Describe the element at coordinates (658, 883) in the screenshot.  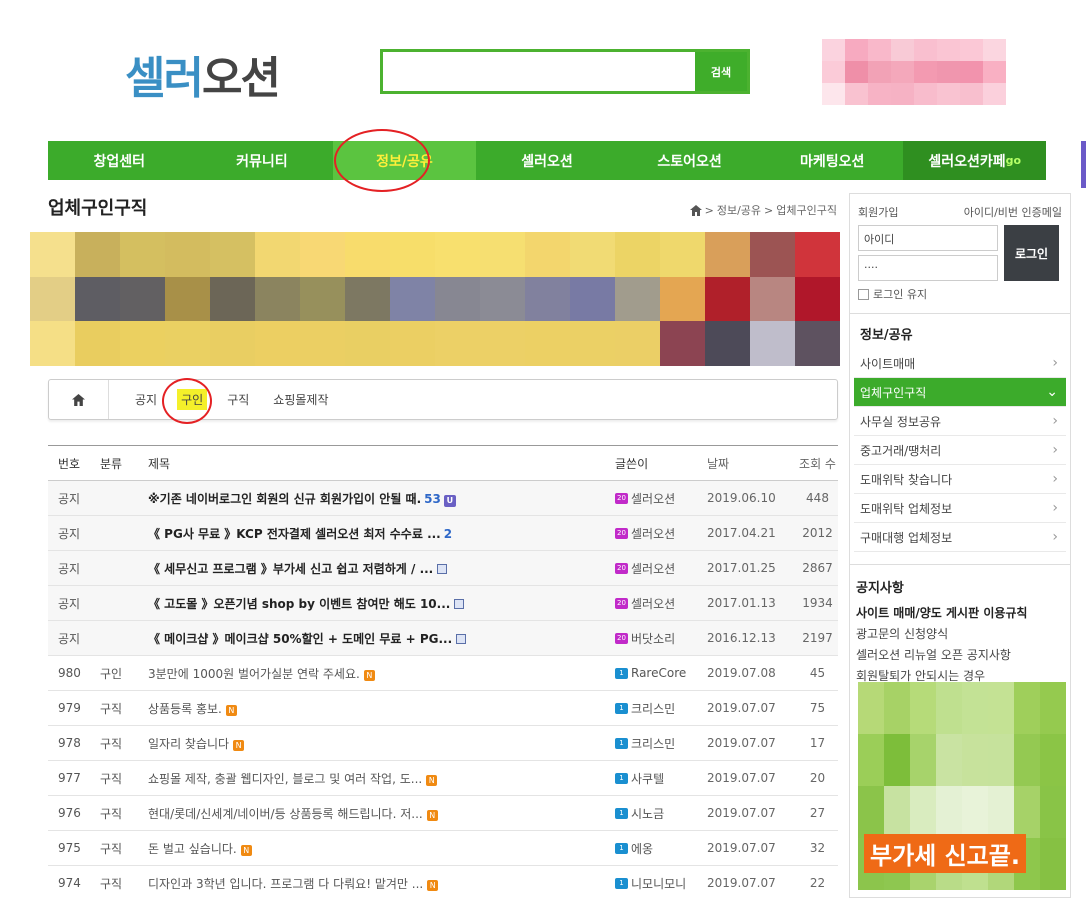
I see `writer-name: 니모니모니` at that location.